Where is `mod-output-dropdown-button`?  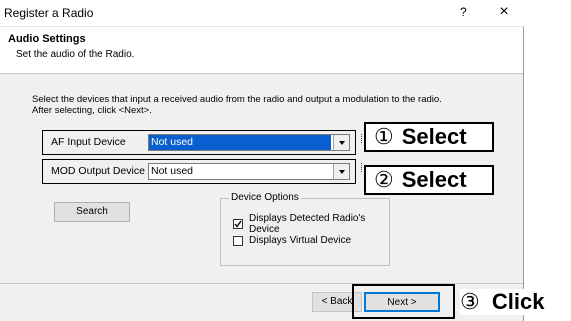 mod-output-dropdown-button is located at coordinates (341, 171).